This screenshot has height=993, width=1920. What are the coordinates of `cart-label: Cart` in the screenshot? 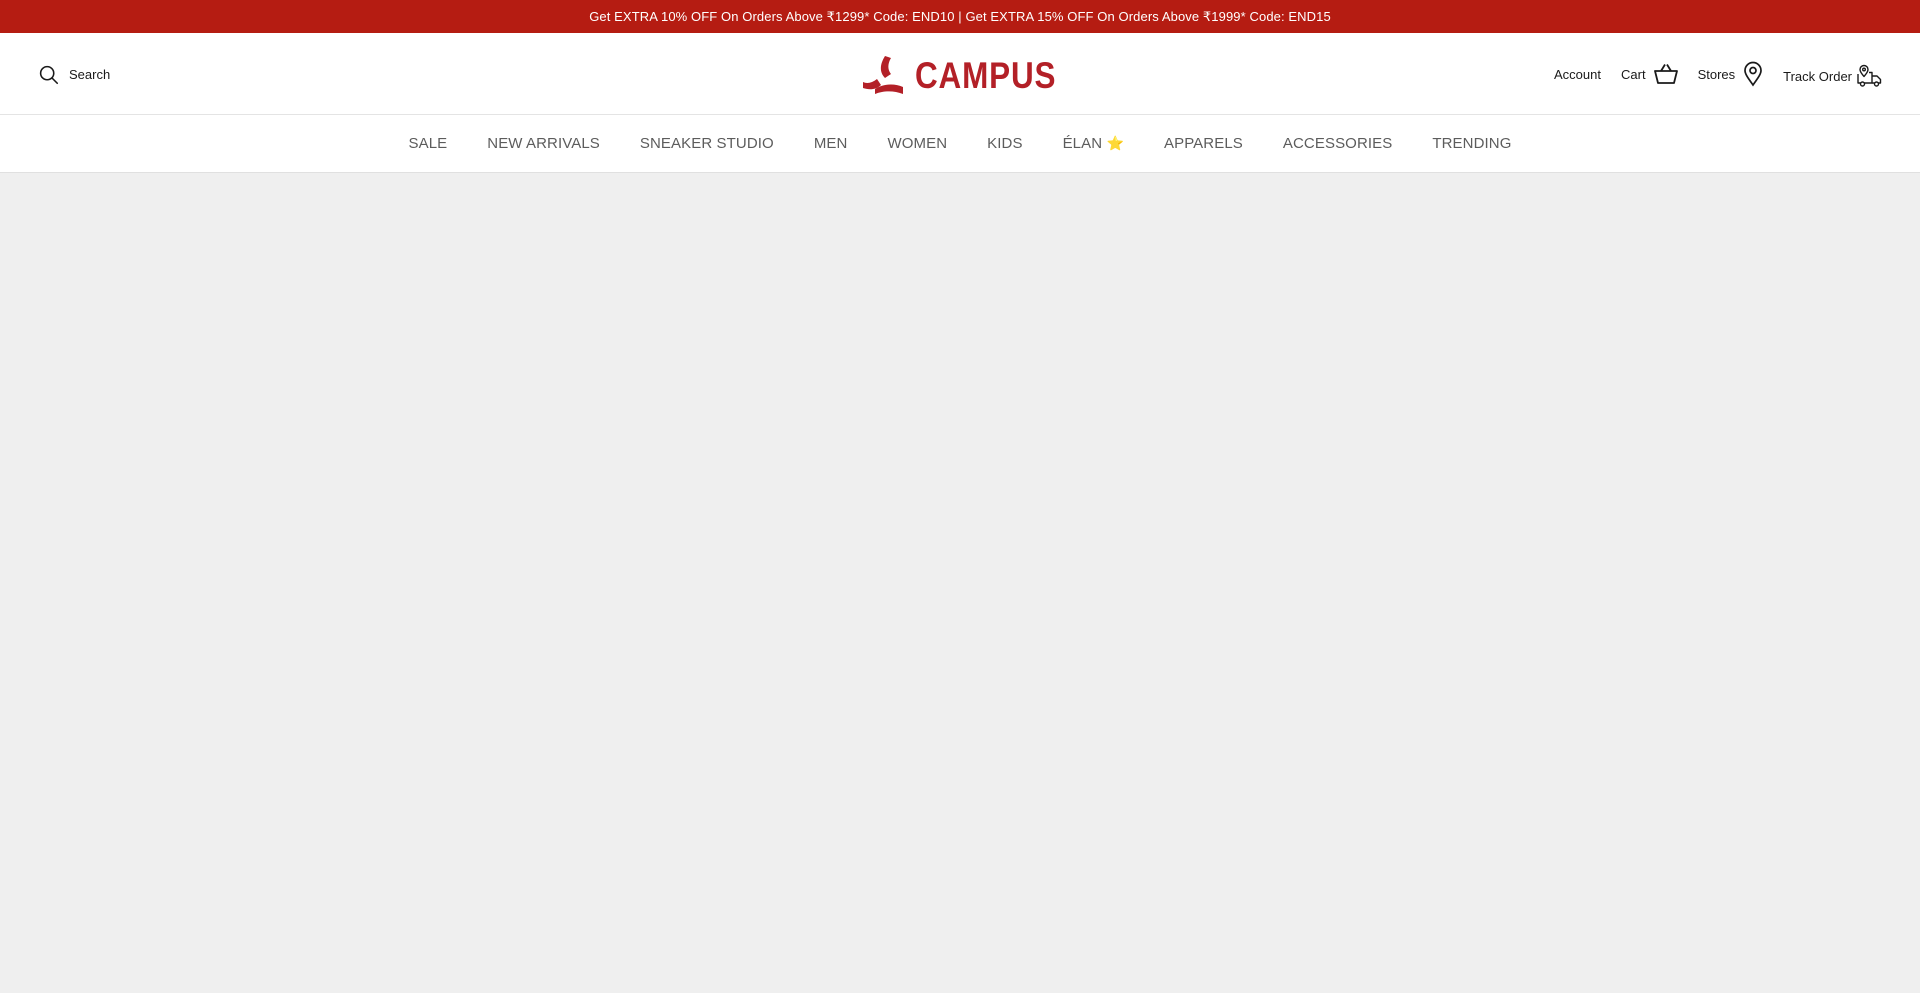 It's located at (1633, 74).